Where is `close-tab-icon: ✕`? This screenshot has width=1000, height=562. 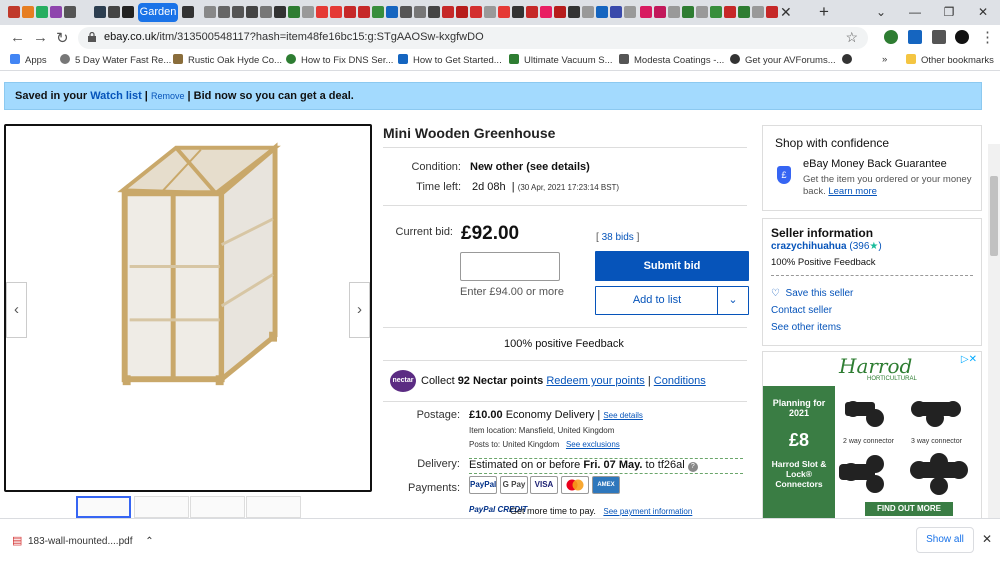 close-tab-icon: ✕ is located at coordinates (786, 12).